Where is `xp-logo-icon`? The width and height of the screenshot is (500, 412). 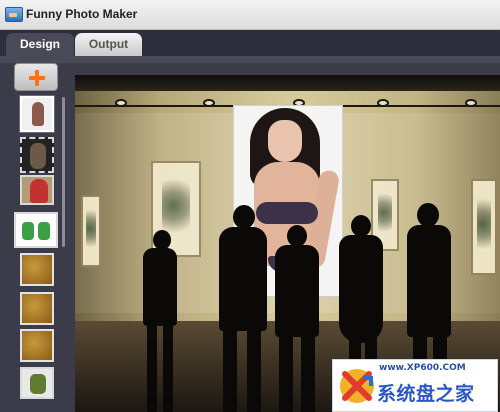 xp-logo-icon is located at coordinates (357, 386).